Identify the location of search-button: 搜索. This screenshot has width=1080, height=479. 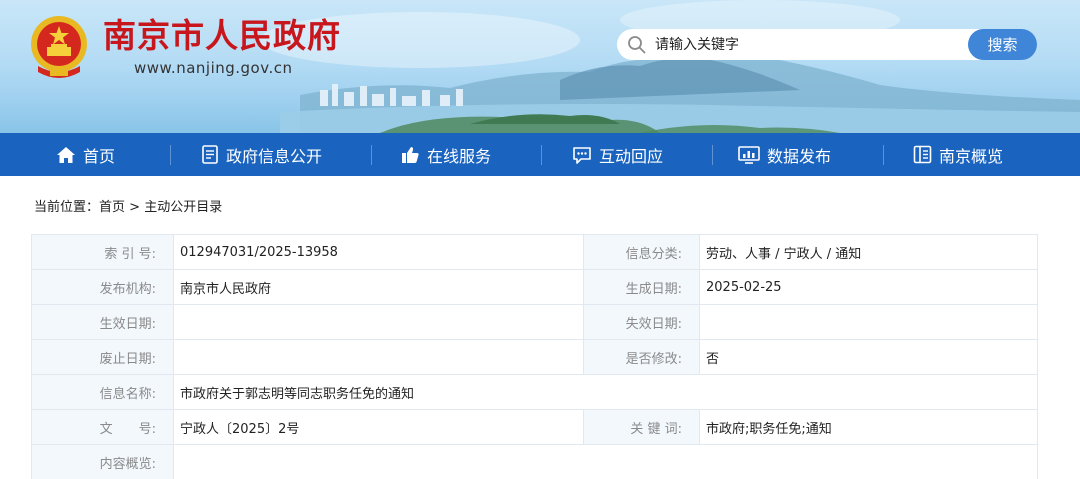
(1002, 44).